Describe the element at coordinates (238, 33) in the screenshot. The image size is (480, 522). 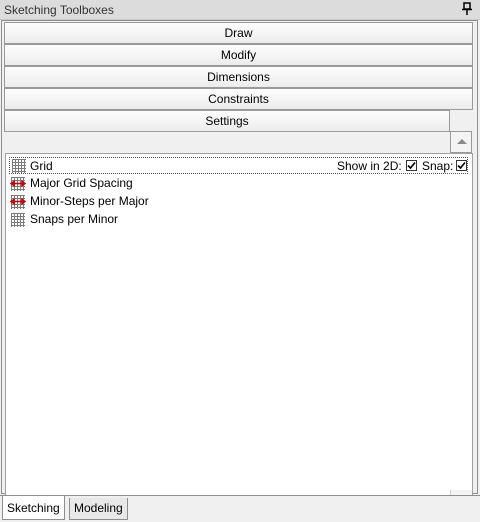
I see `section-draw: Draw` at that location.